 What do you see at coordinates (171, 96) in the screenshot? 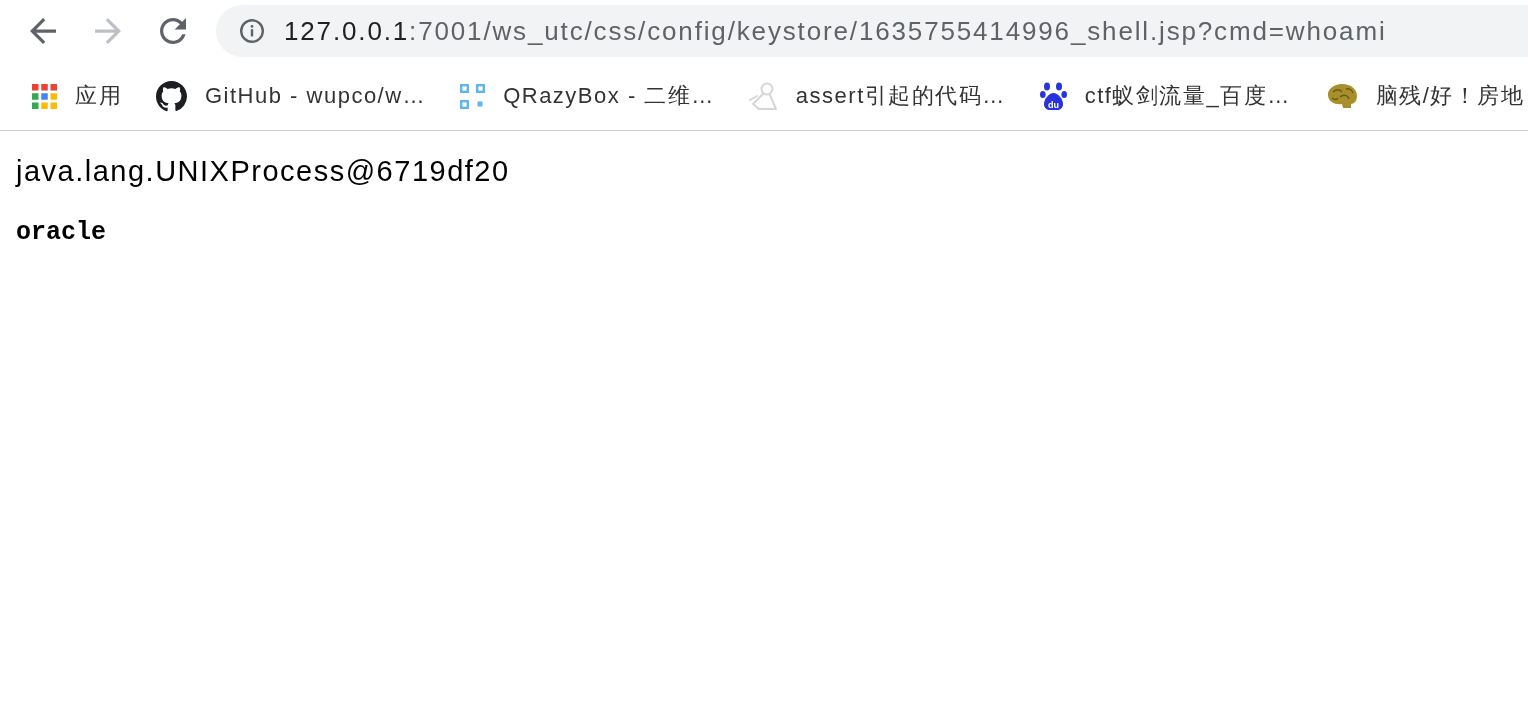
I see `cat-logo-icon` at bounding box center [171, 96].